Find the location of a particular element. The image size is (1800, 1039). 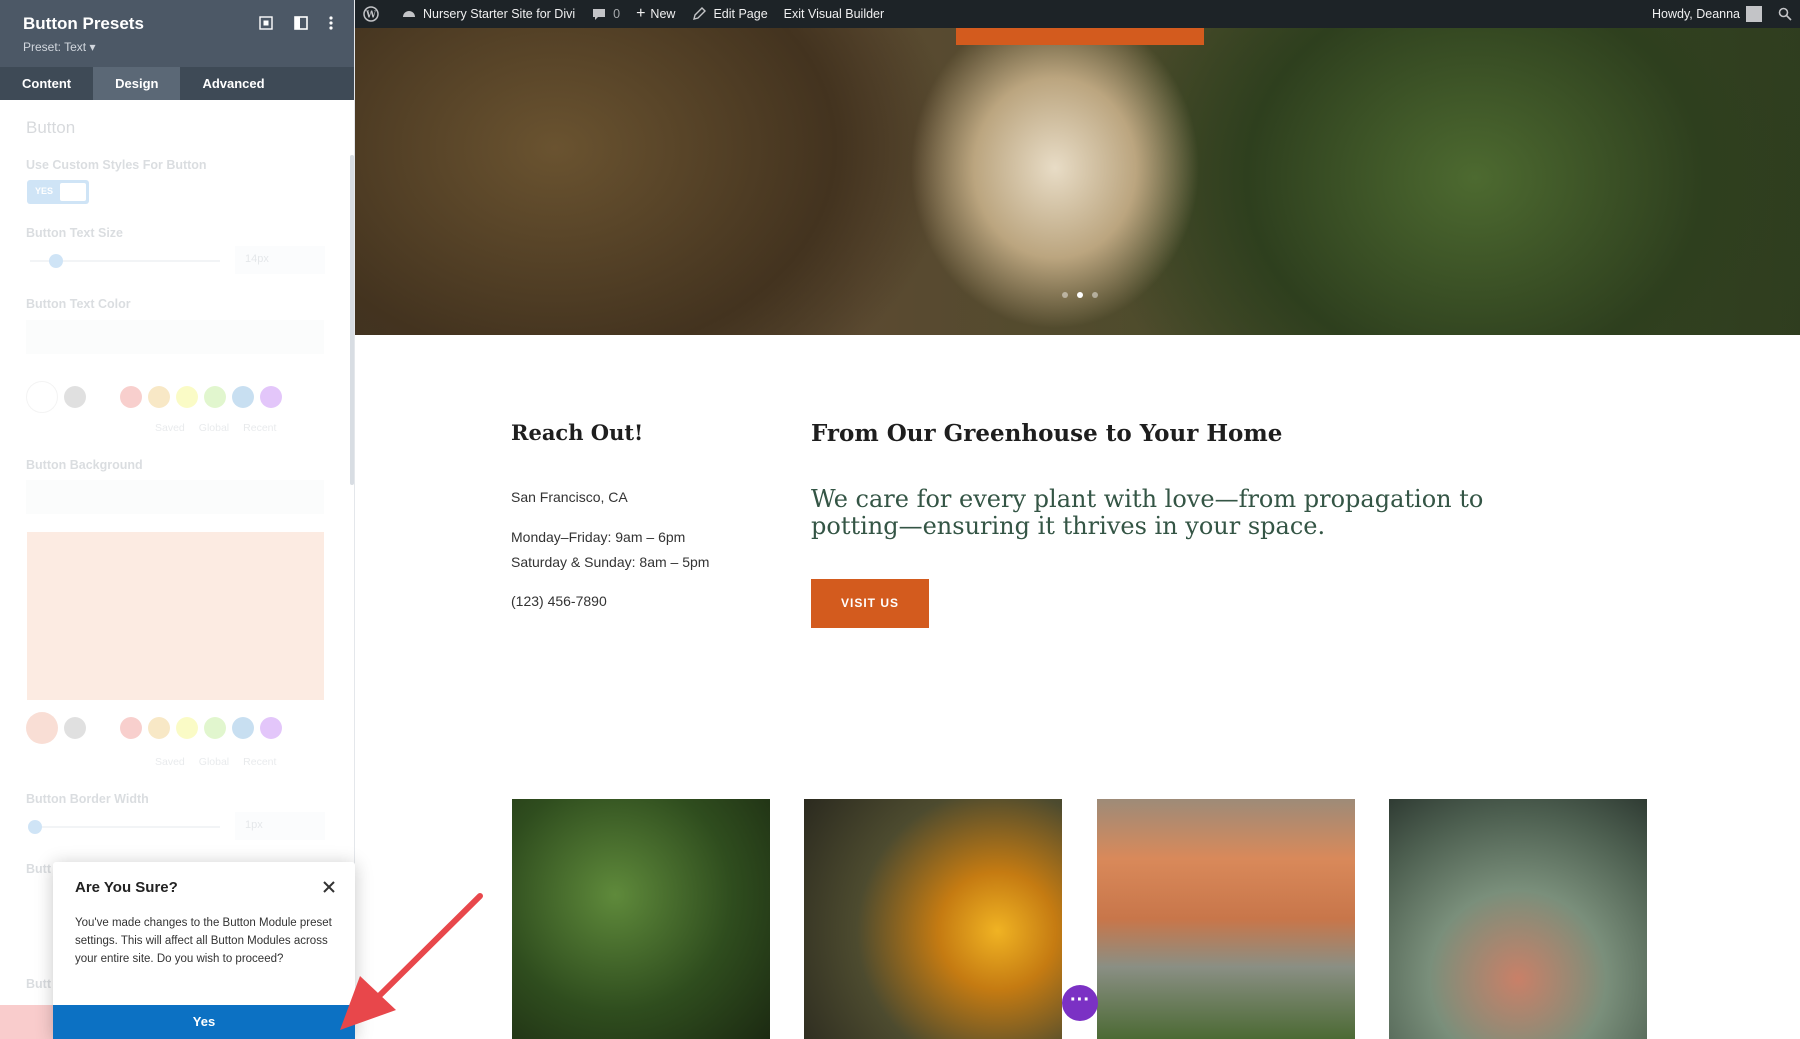

background-type-tabs is located at coordinates (175, 497).